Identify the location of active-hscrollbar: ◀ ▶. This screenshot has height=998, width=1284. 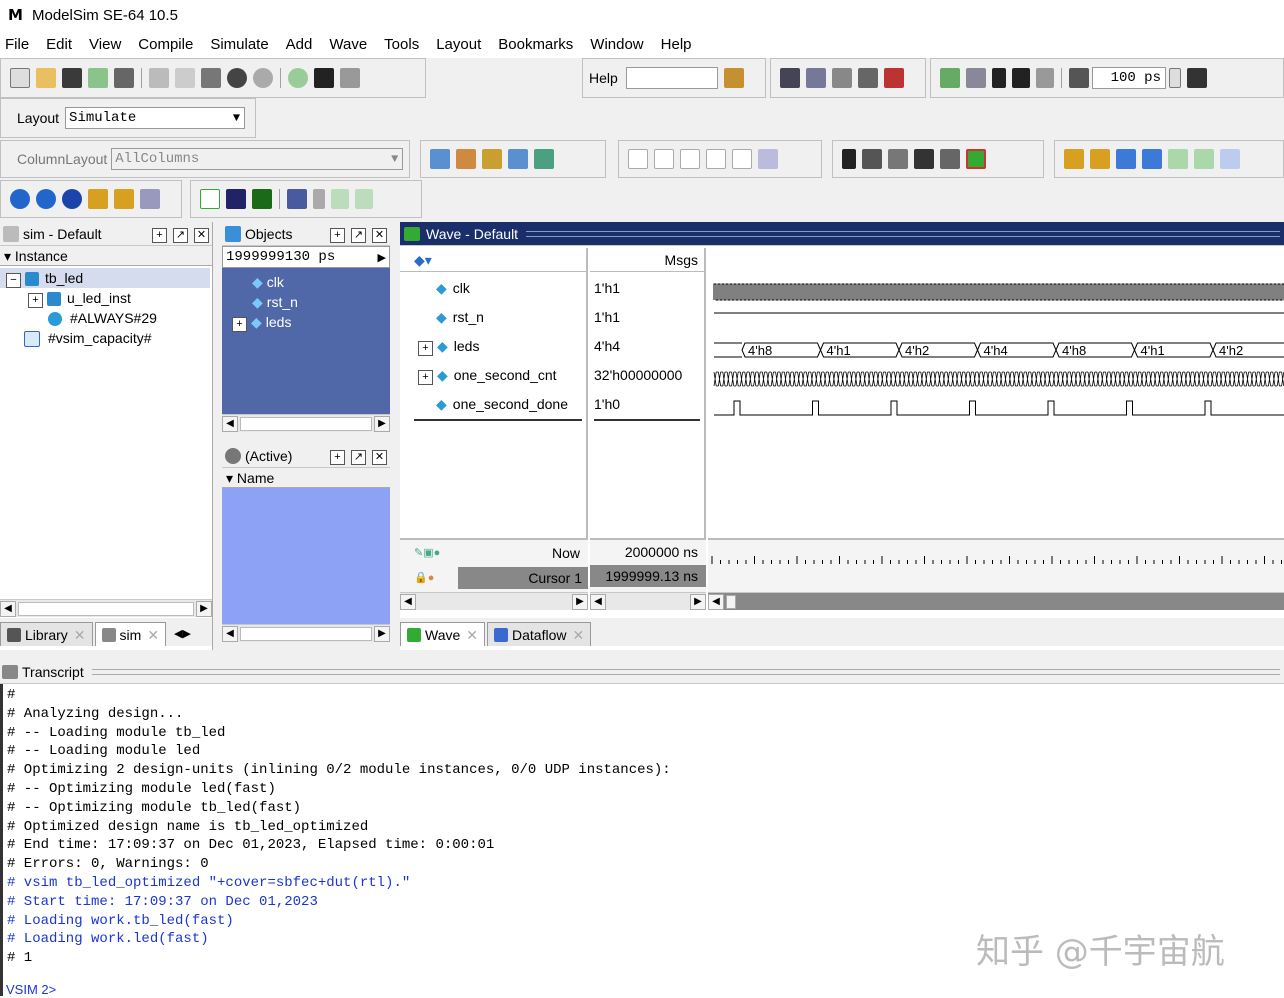
(306, 633).